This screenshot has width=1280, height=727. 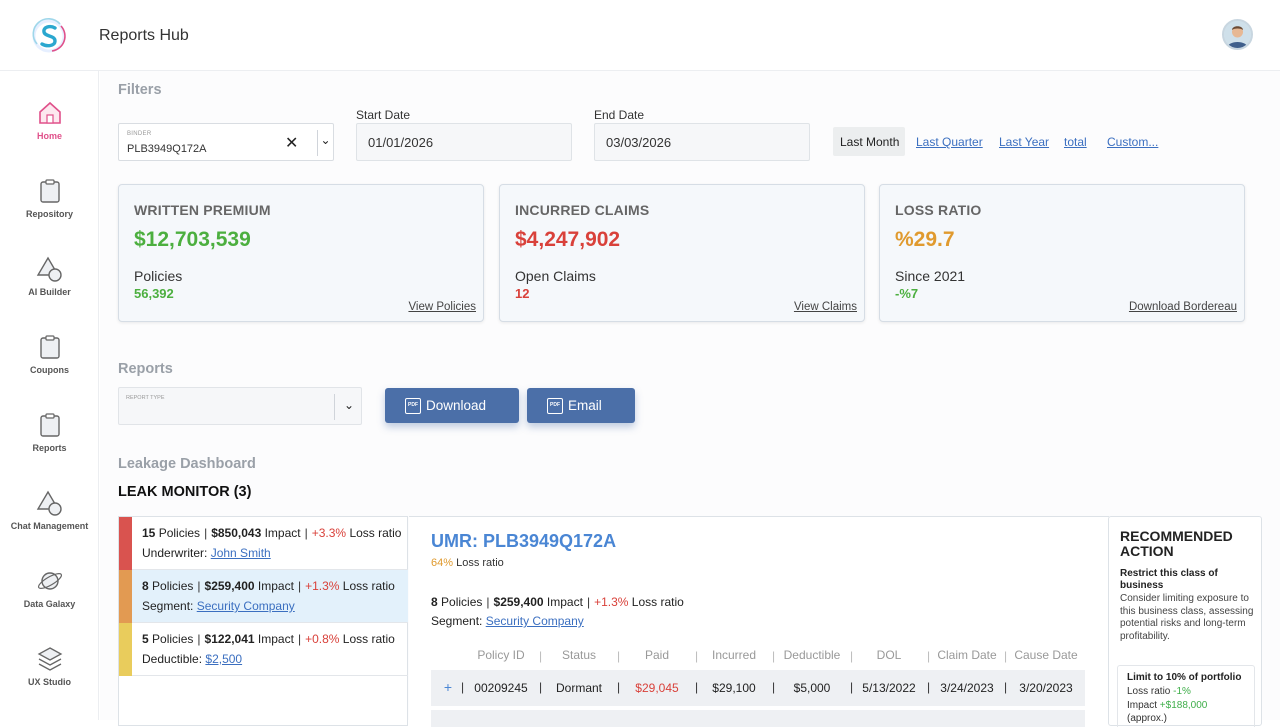 I want to click on app-title: Reports Hub, so click(x=144, y=35).